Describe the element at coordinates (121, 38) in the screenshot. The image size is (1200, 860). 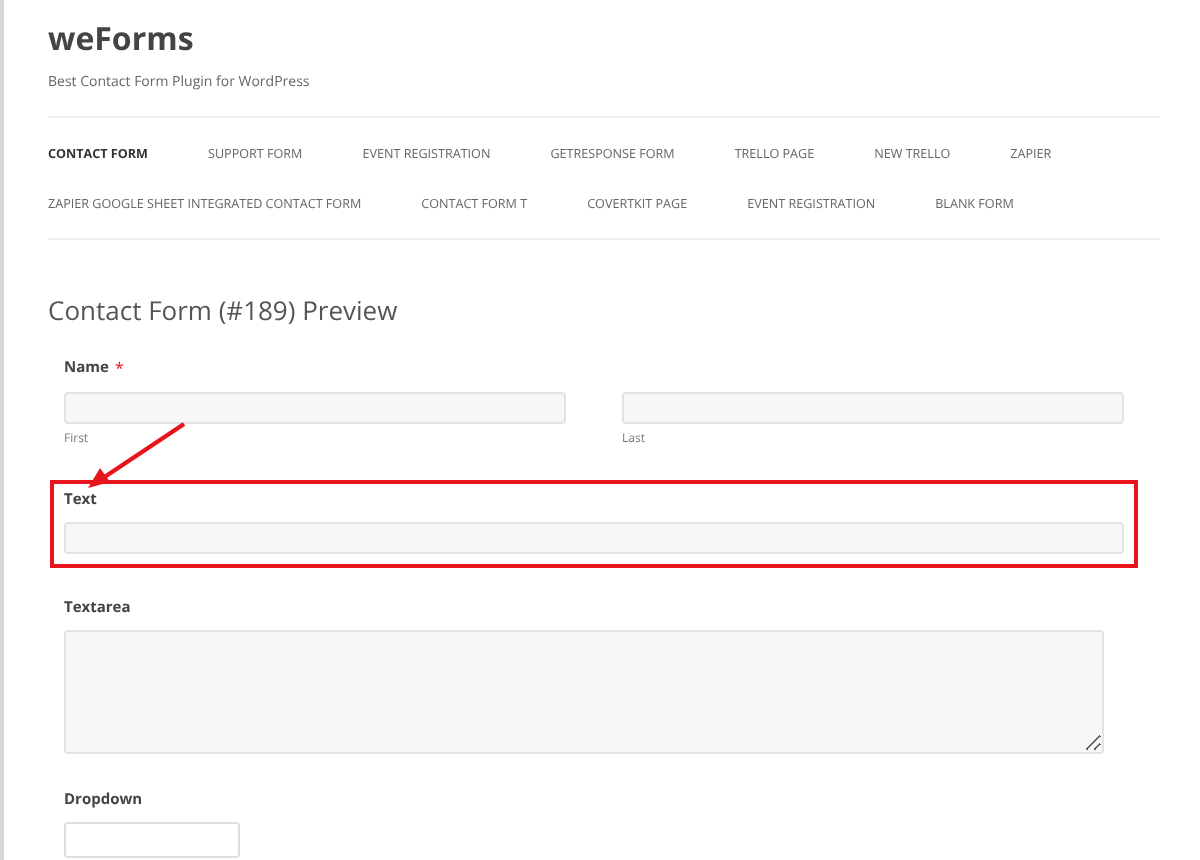
I see `site-title: weForms` at that location.